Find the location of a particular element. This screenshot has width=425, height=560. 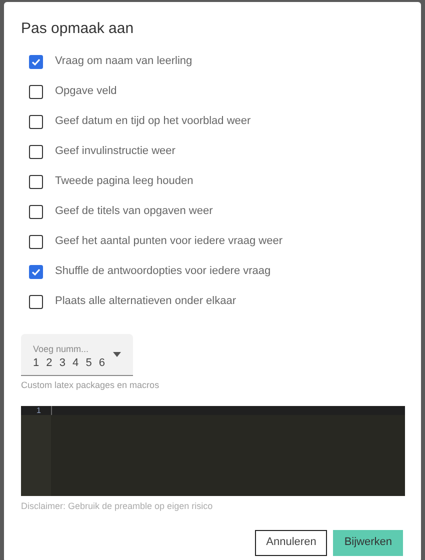

option-label: Vraag om naam van leerling is located at coordinates (123, 62).